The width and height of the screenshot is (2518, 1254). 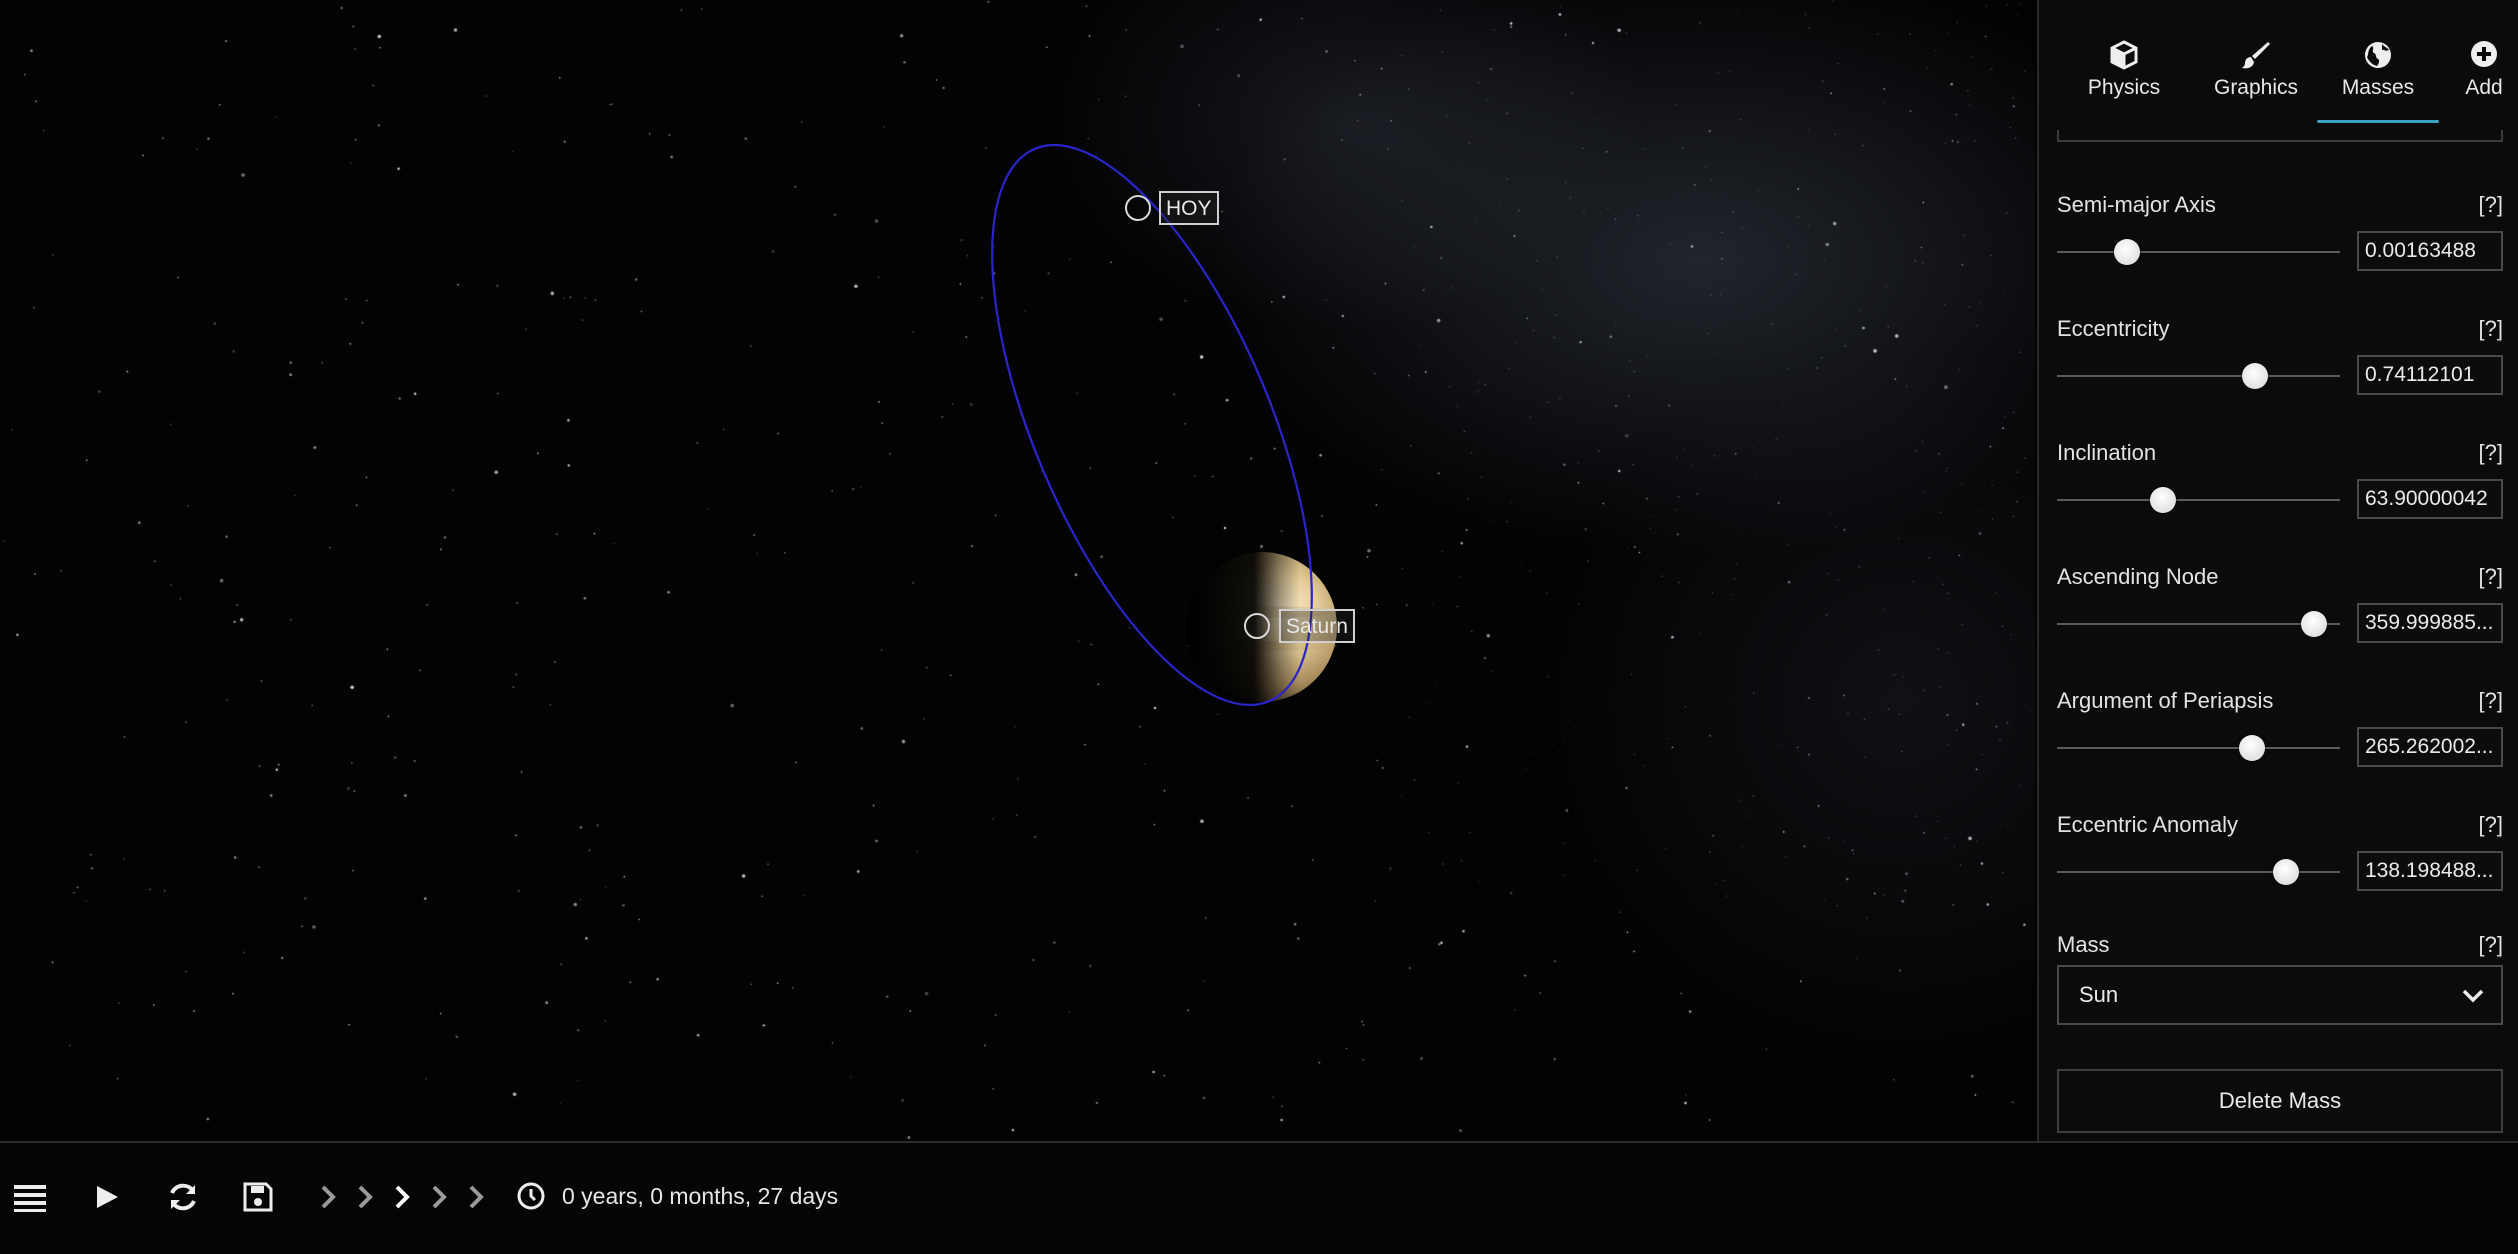 What do you see at coordinates (2083, 944) in the screenshot?
I see `mass-label: Mass` at bounding box center [2083, 944].